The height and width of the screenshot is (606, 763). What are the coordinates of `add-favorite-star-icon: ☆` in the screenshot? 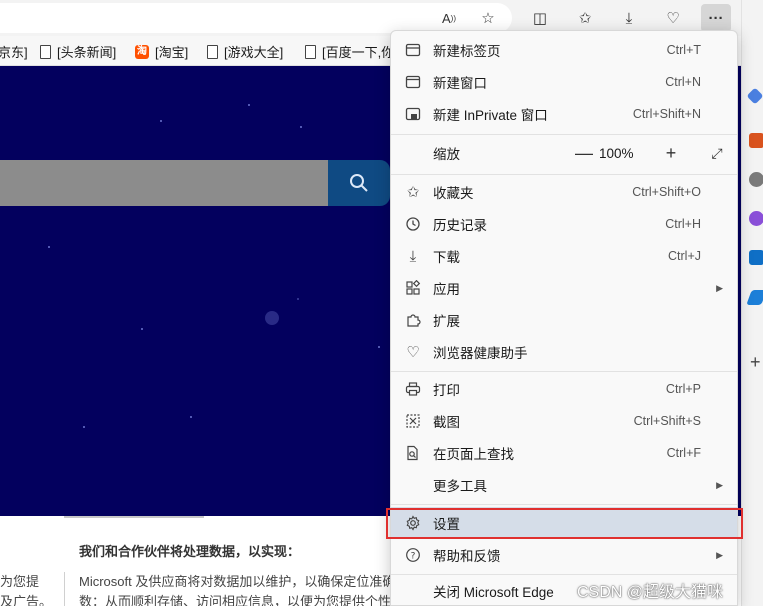 It's located at (488, 18).